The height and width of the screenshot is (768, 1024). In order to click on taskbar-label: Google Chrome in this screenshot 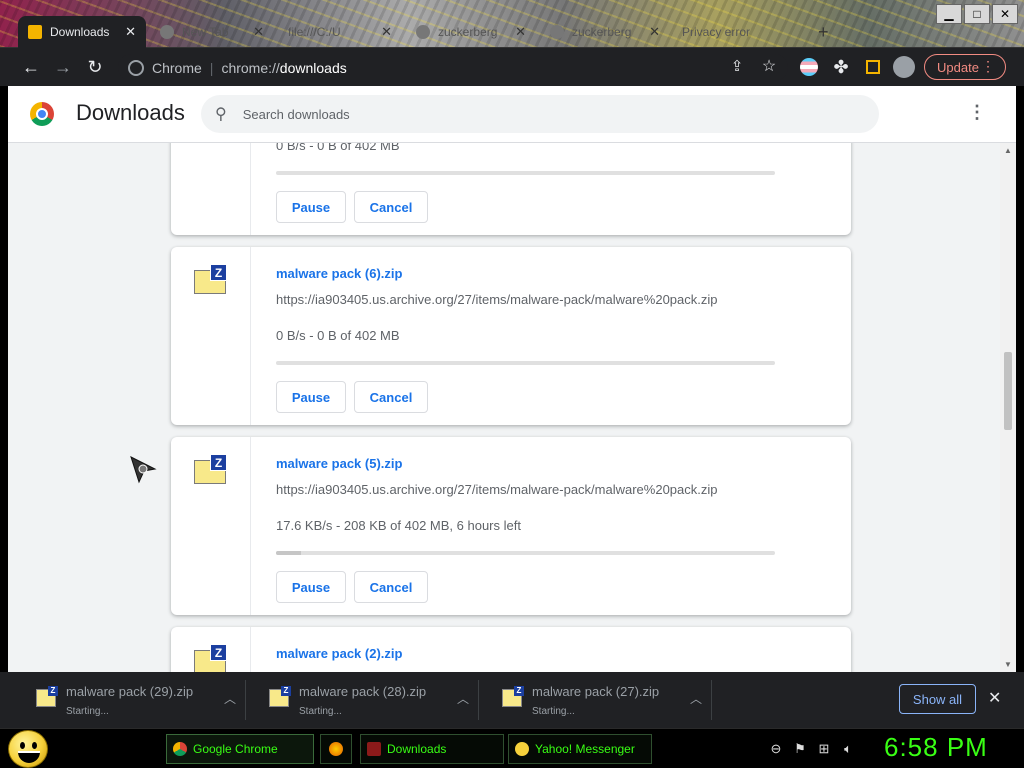, I will do `click(235, 749)`.